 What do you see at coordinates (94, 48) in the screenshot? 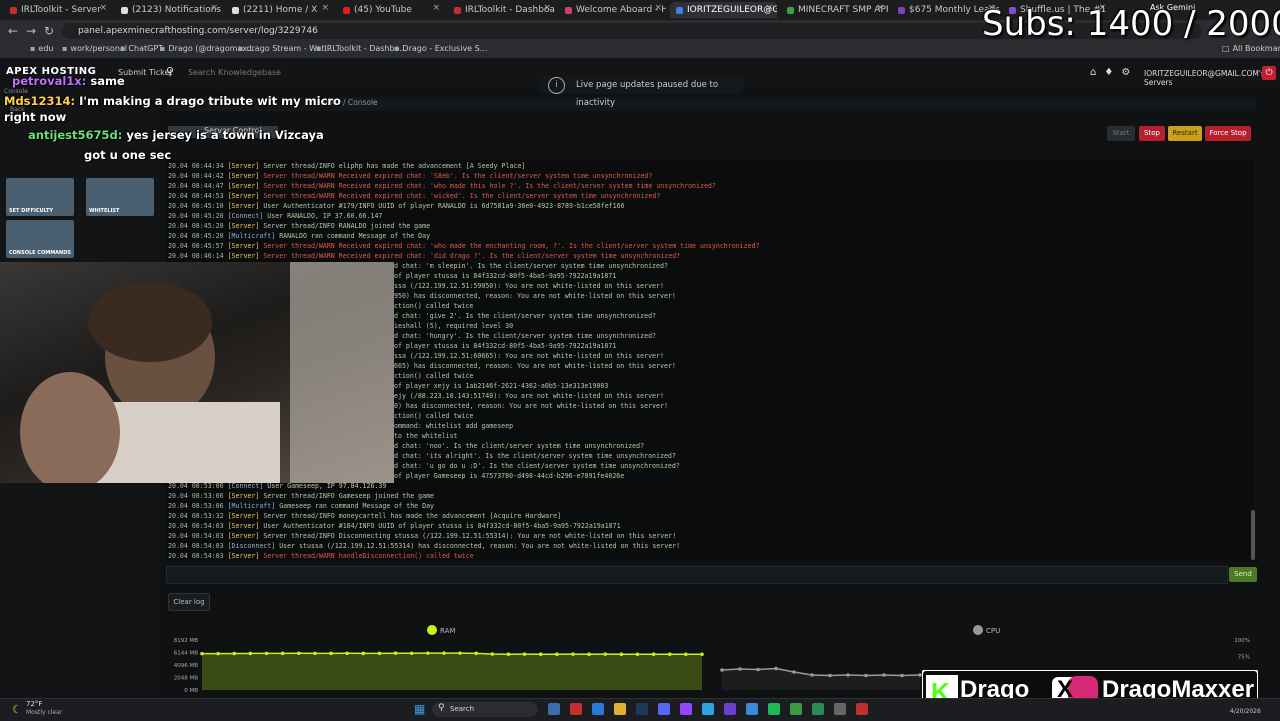
I see `bookmark-item: ▪ work/personal` at bounding box center [94, 48].